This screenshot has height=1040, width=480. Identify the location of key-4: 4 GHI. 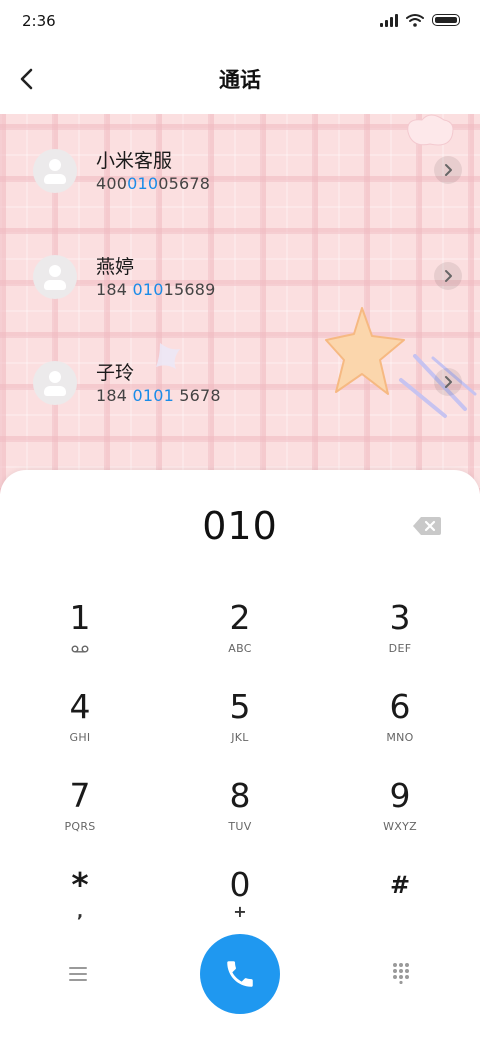
(80, 721).